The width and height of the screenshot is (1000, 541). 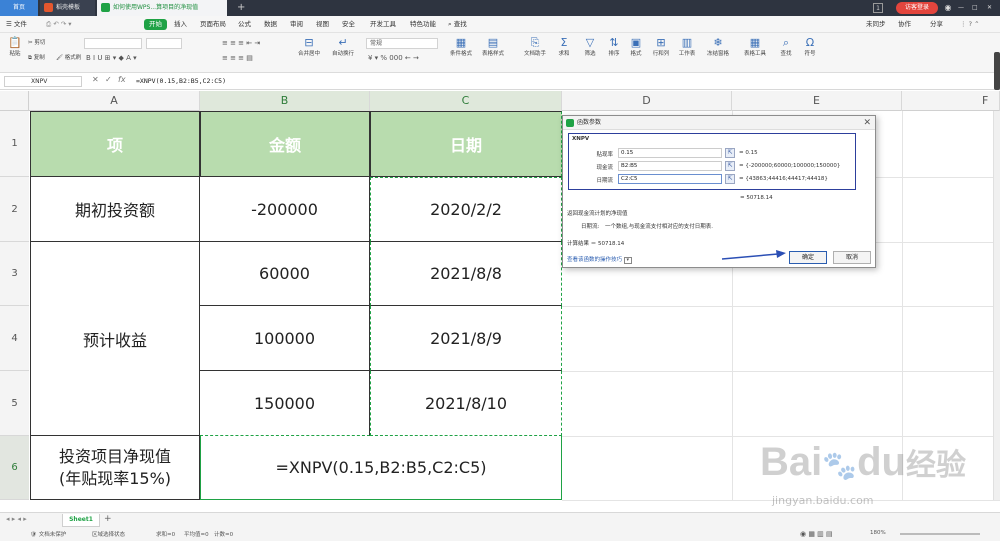 I want to click on ok-button: 确定, so click(x=808, y=257).